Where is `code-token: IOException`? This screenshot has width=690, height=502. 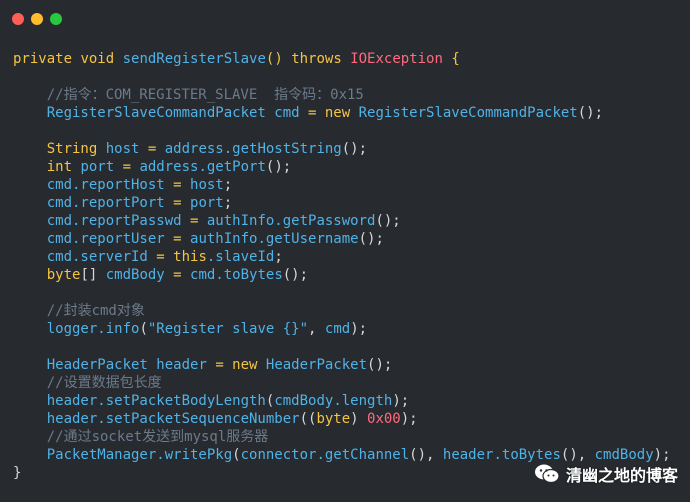
code-token: IOException is located at coordinates (396, 59).